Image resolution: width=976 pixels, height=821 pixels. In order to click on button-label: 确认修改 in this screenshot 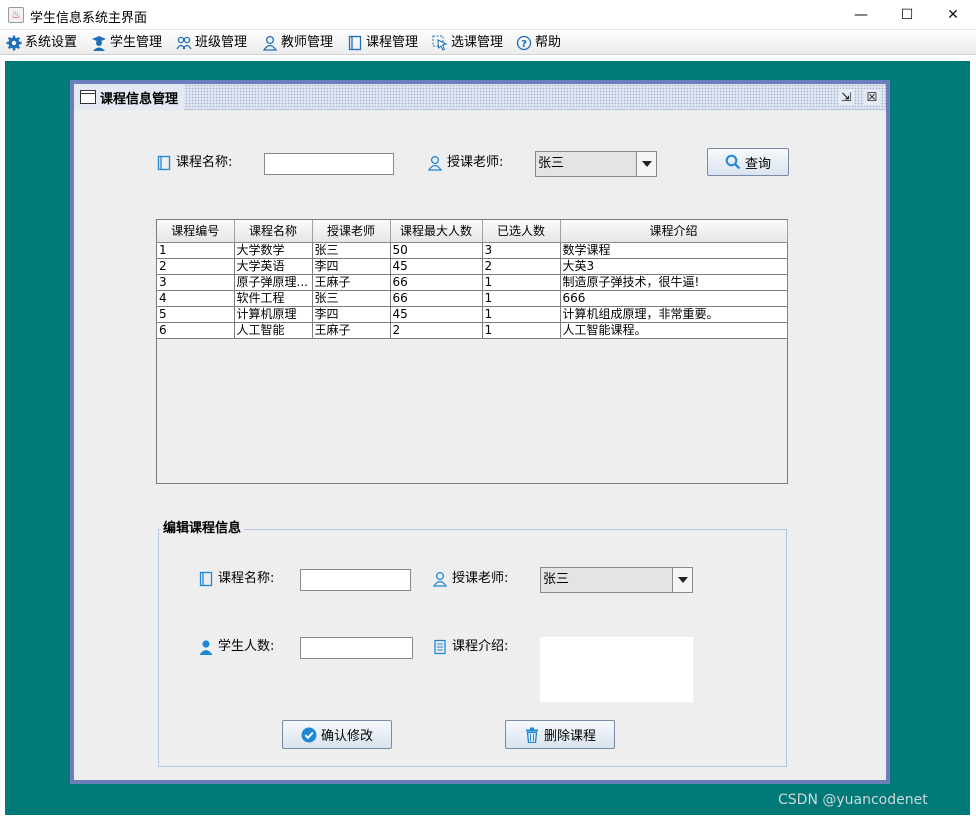, I will do `click(346, 736)`.